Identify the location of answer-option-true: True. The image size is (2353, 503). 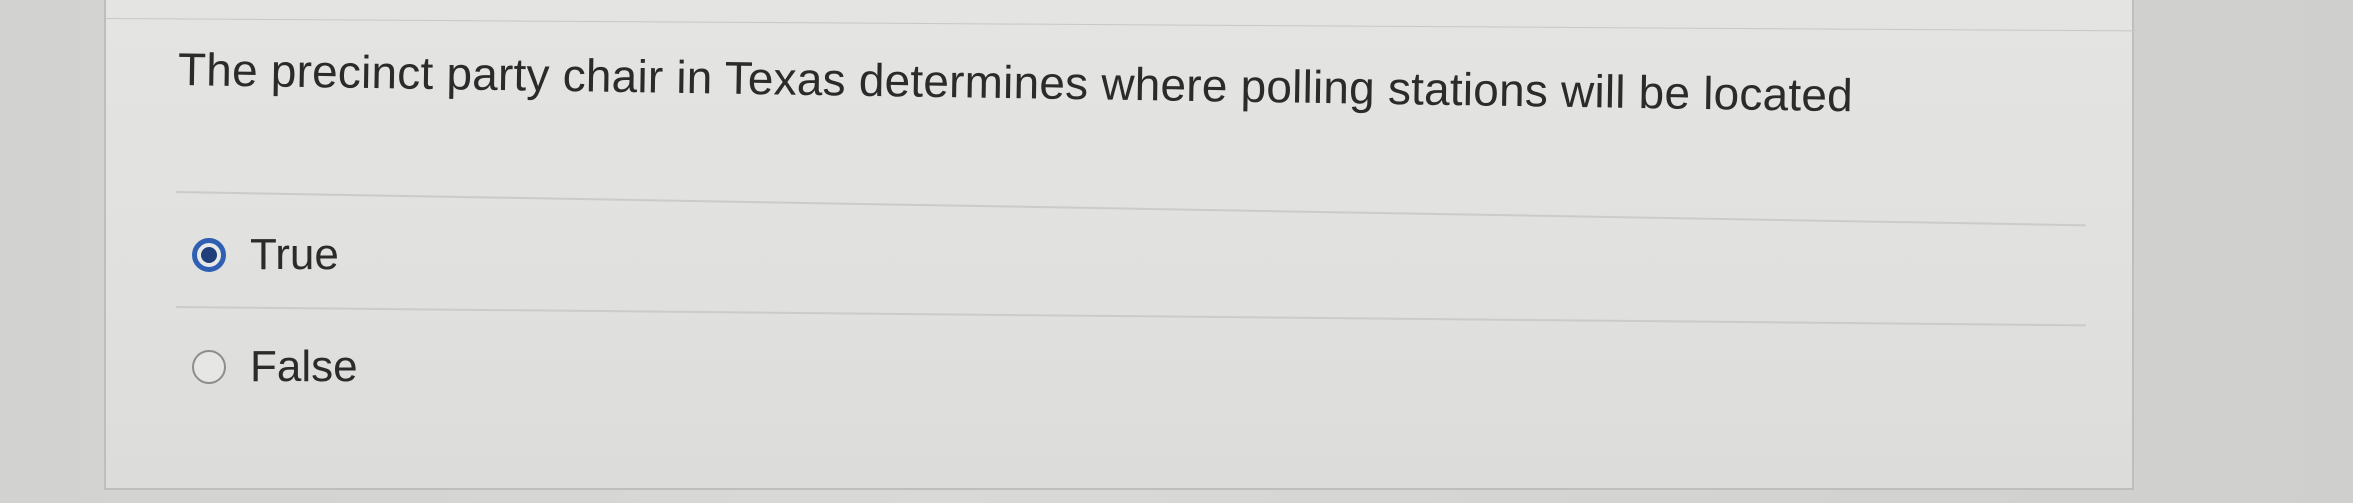
(265, 255).